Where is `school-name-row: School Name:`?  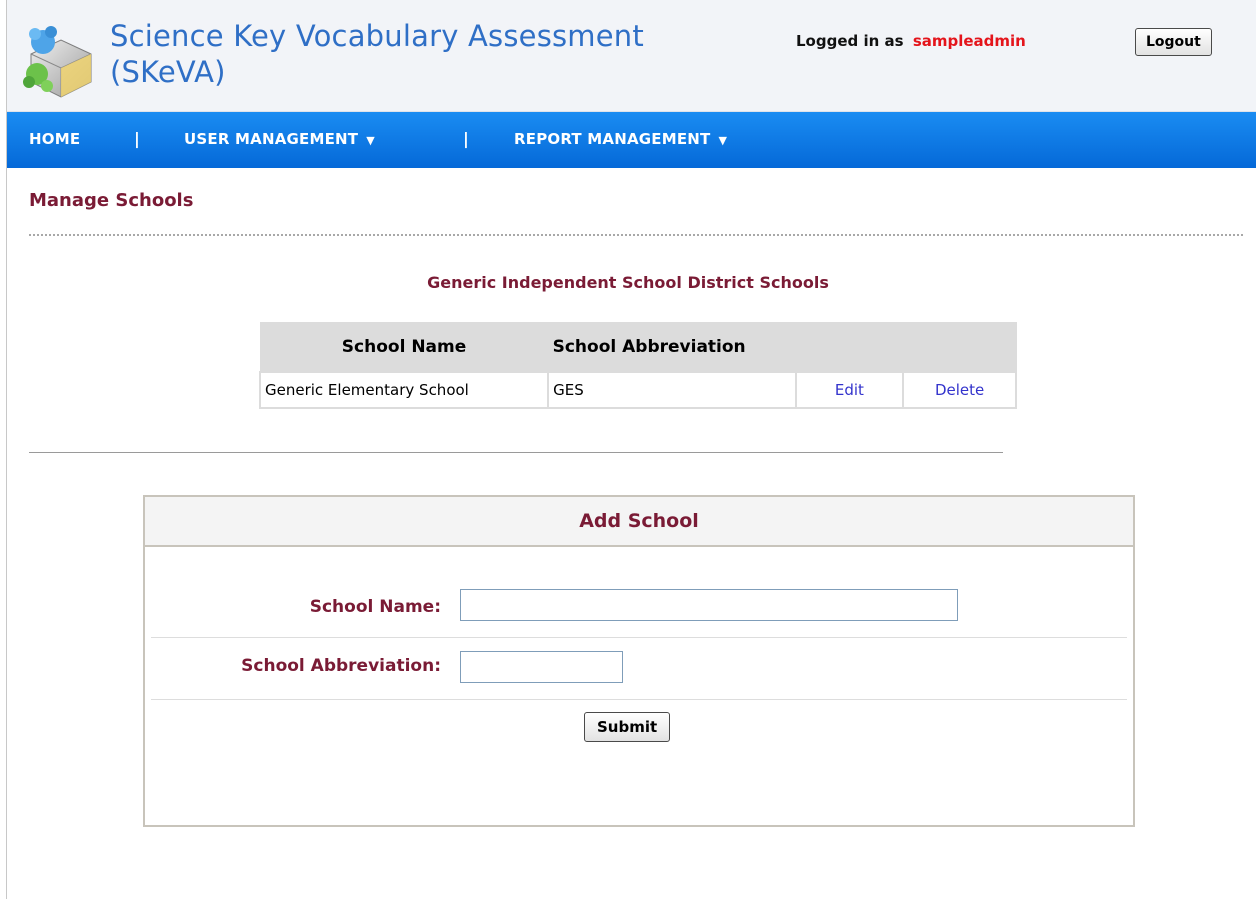
school-name-row: School Name: is located at coordinates (639, 610).